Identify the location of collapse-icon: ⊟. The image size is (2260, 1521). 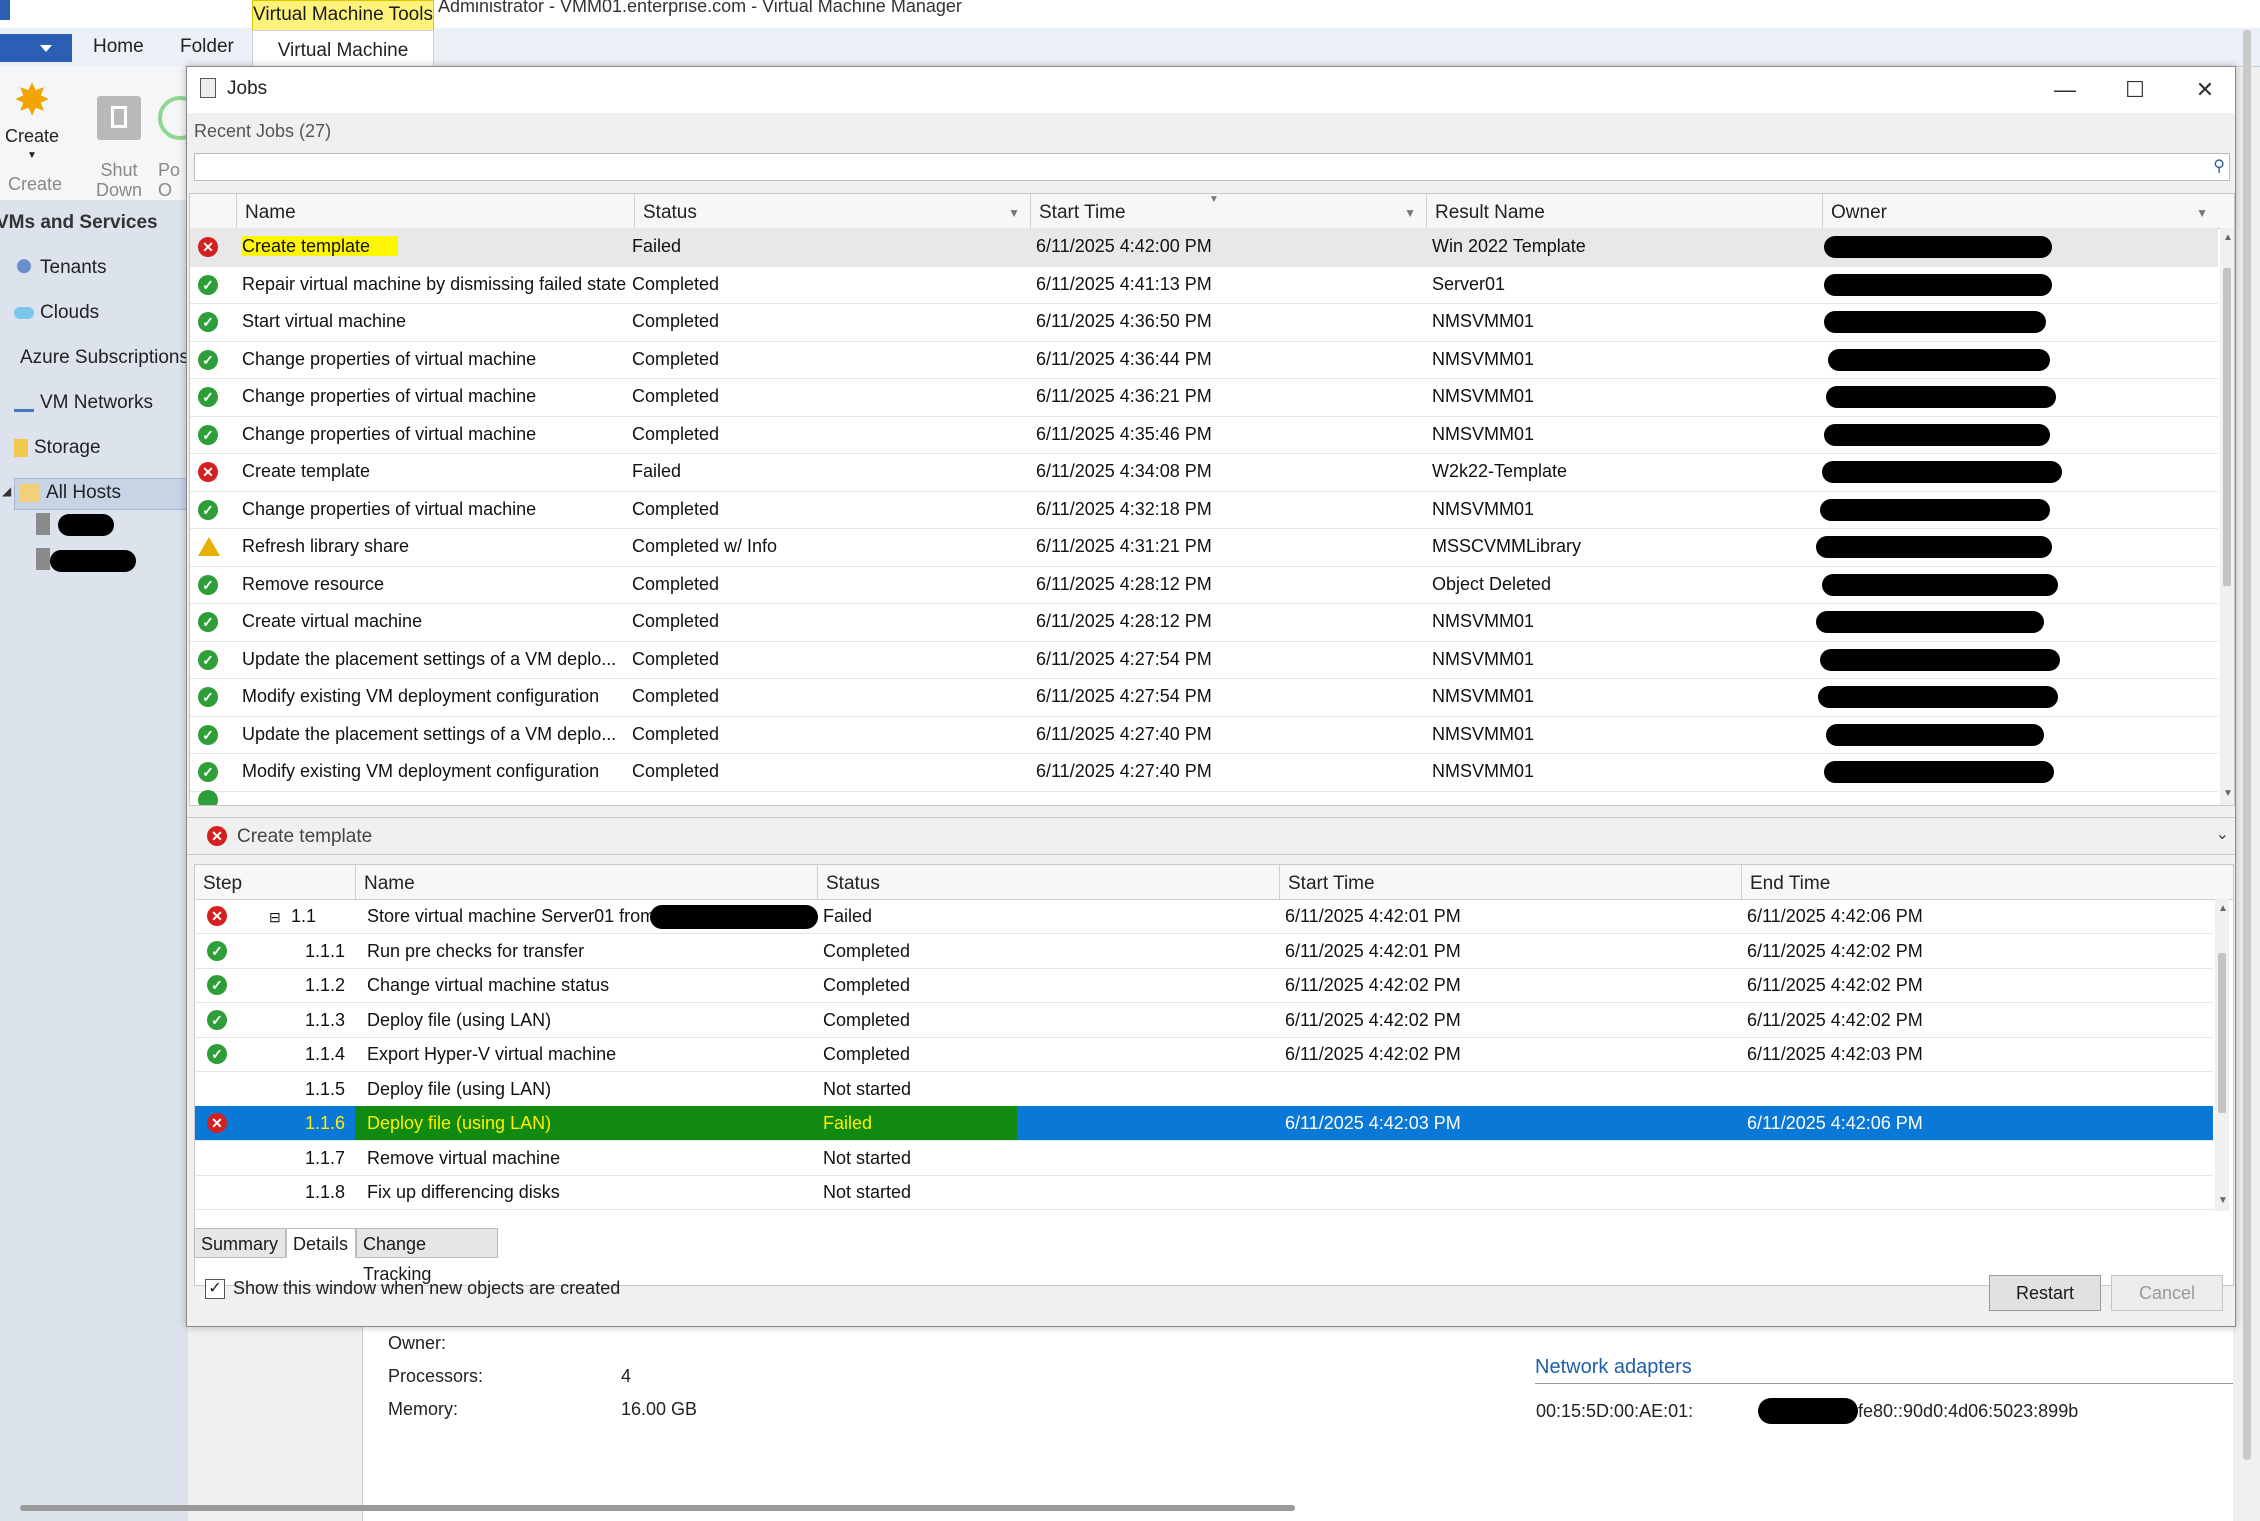
(279, 917).